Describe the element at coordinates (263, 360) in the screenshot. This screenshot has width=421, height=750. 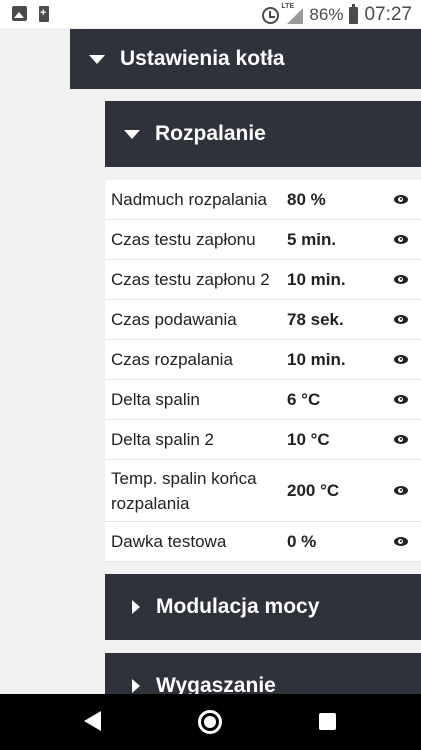
I see `param-row: Czas rozpalania 10 min.` at that location.